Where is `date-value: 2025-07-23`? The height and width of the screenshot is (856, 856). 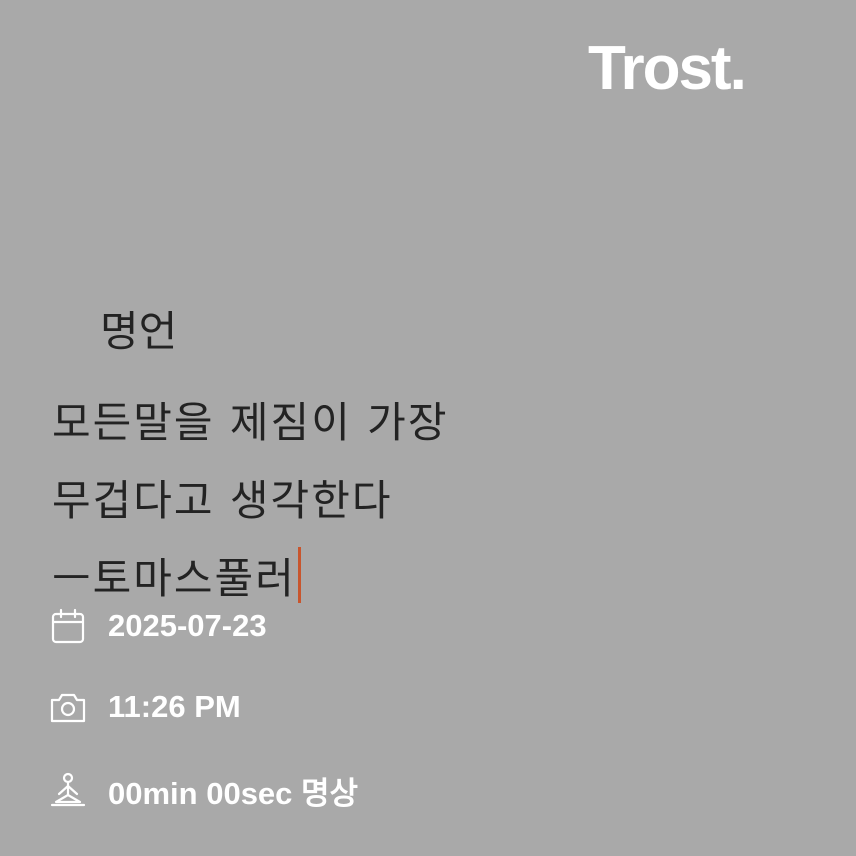 date-value: 2025-07-23 is located at coordinates (187, 625).